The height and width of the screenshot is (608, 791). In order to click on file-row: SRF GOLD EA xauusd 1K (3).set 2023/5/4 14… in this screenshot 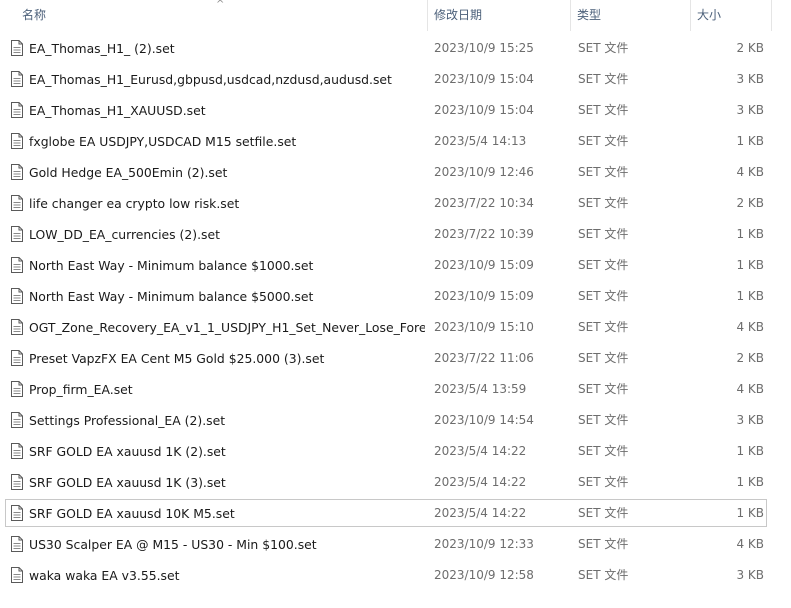, I will do `click(395, 482)`.